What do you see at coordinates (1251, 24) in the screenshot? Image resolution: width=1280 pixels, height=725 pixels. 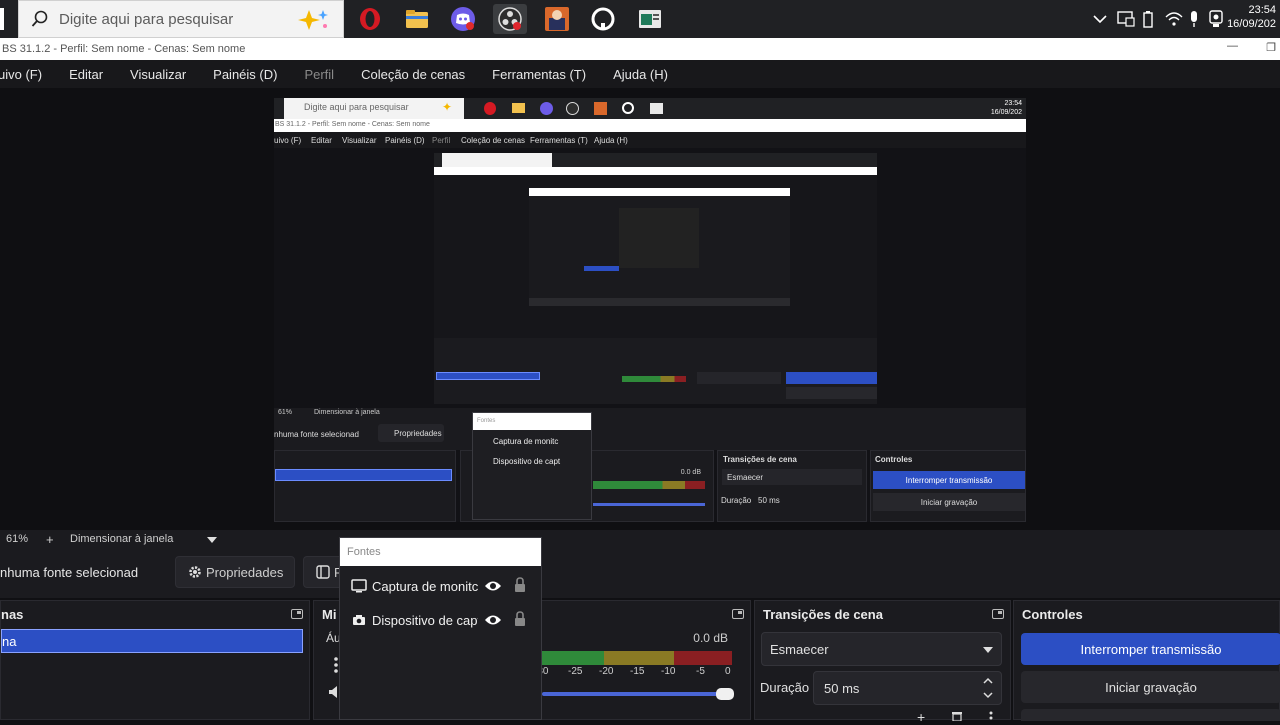 I see `clock-date: 16/09/202` at bounding box center [1251, 24].